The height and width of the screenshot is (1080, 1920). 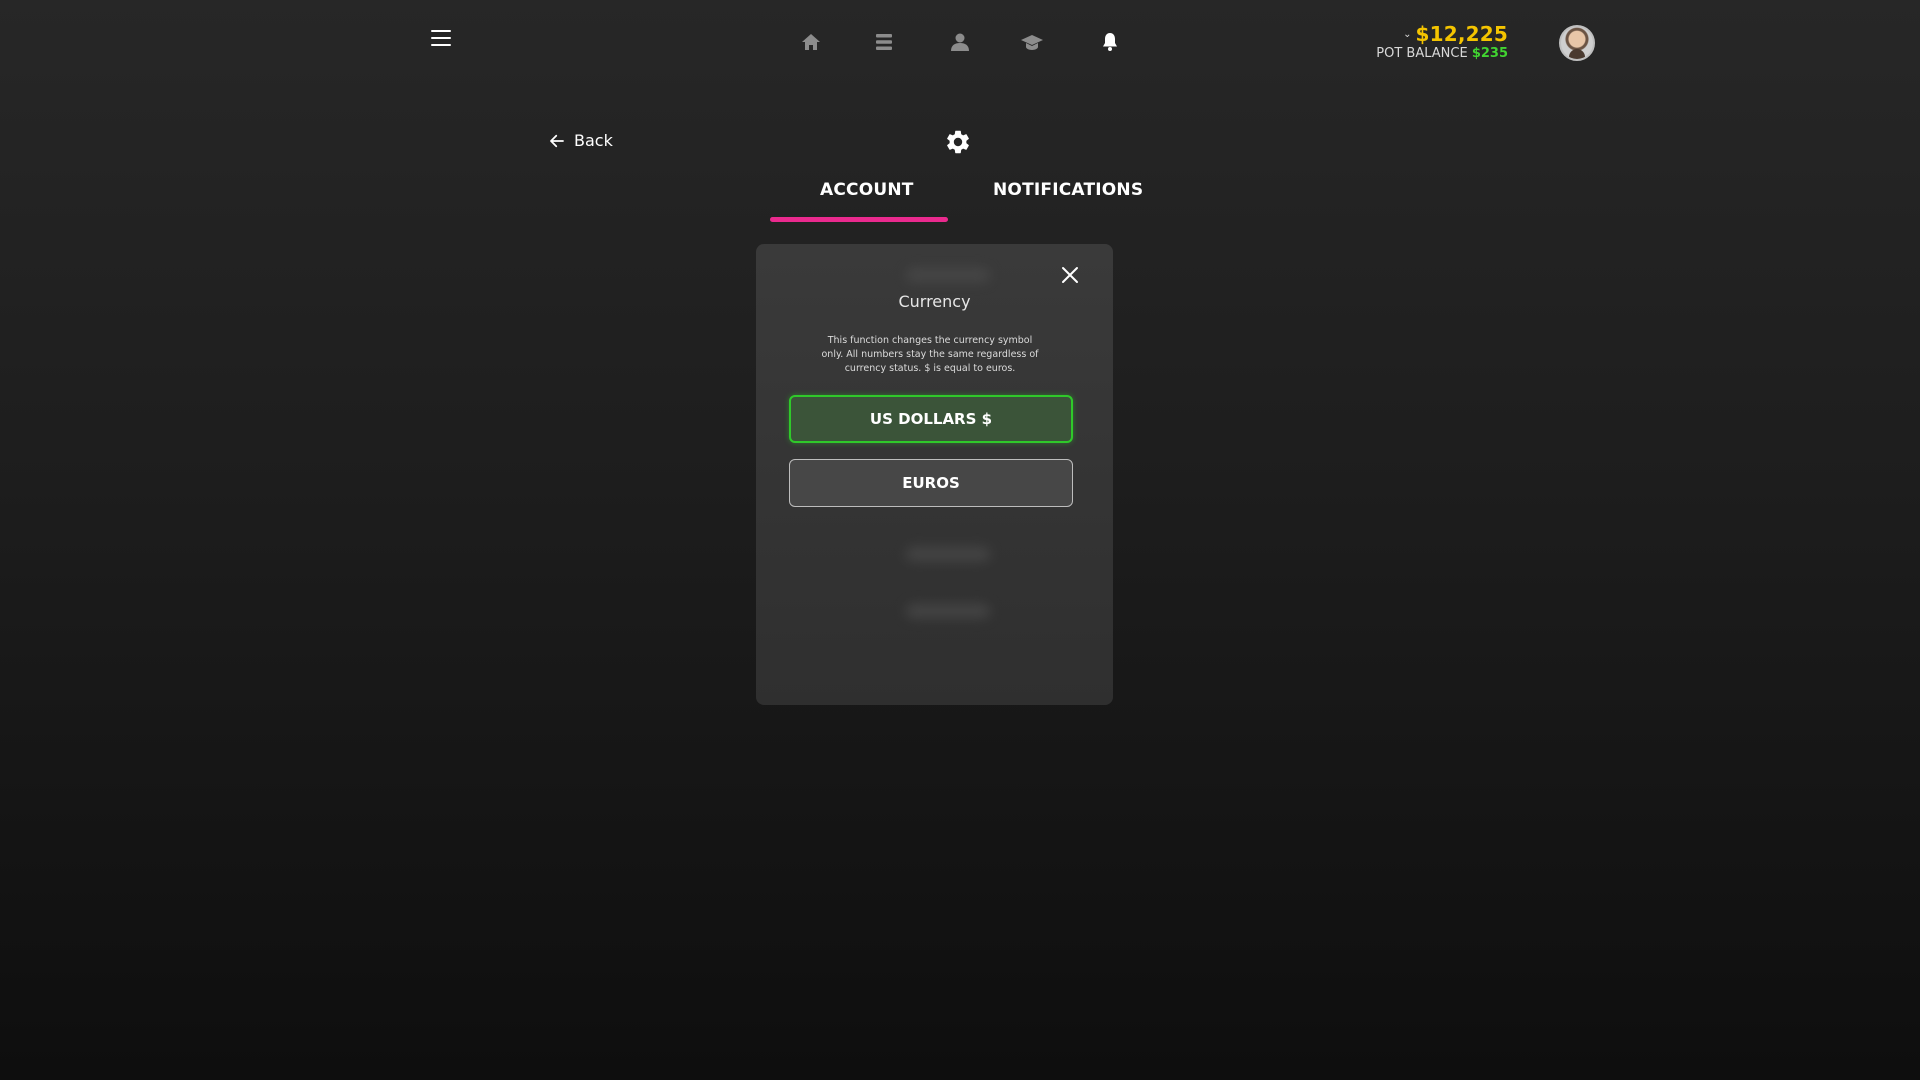 What do you see at coordinates (1068, 190) in the screenshot?
I see `tab-notifications: NOTIFICATIONS` at bounding box center [1068, 190].